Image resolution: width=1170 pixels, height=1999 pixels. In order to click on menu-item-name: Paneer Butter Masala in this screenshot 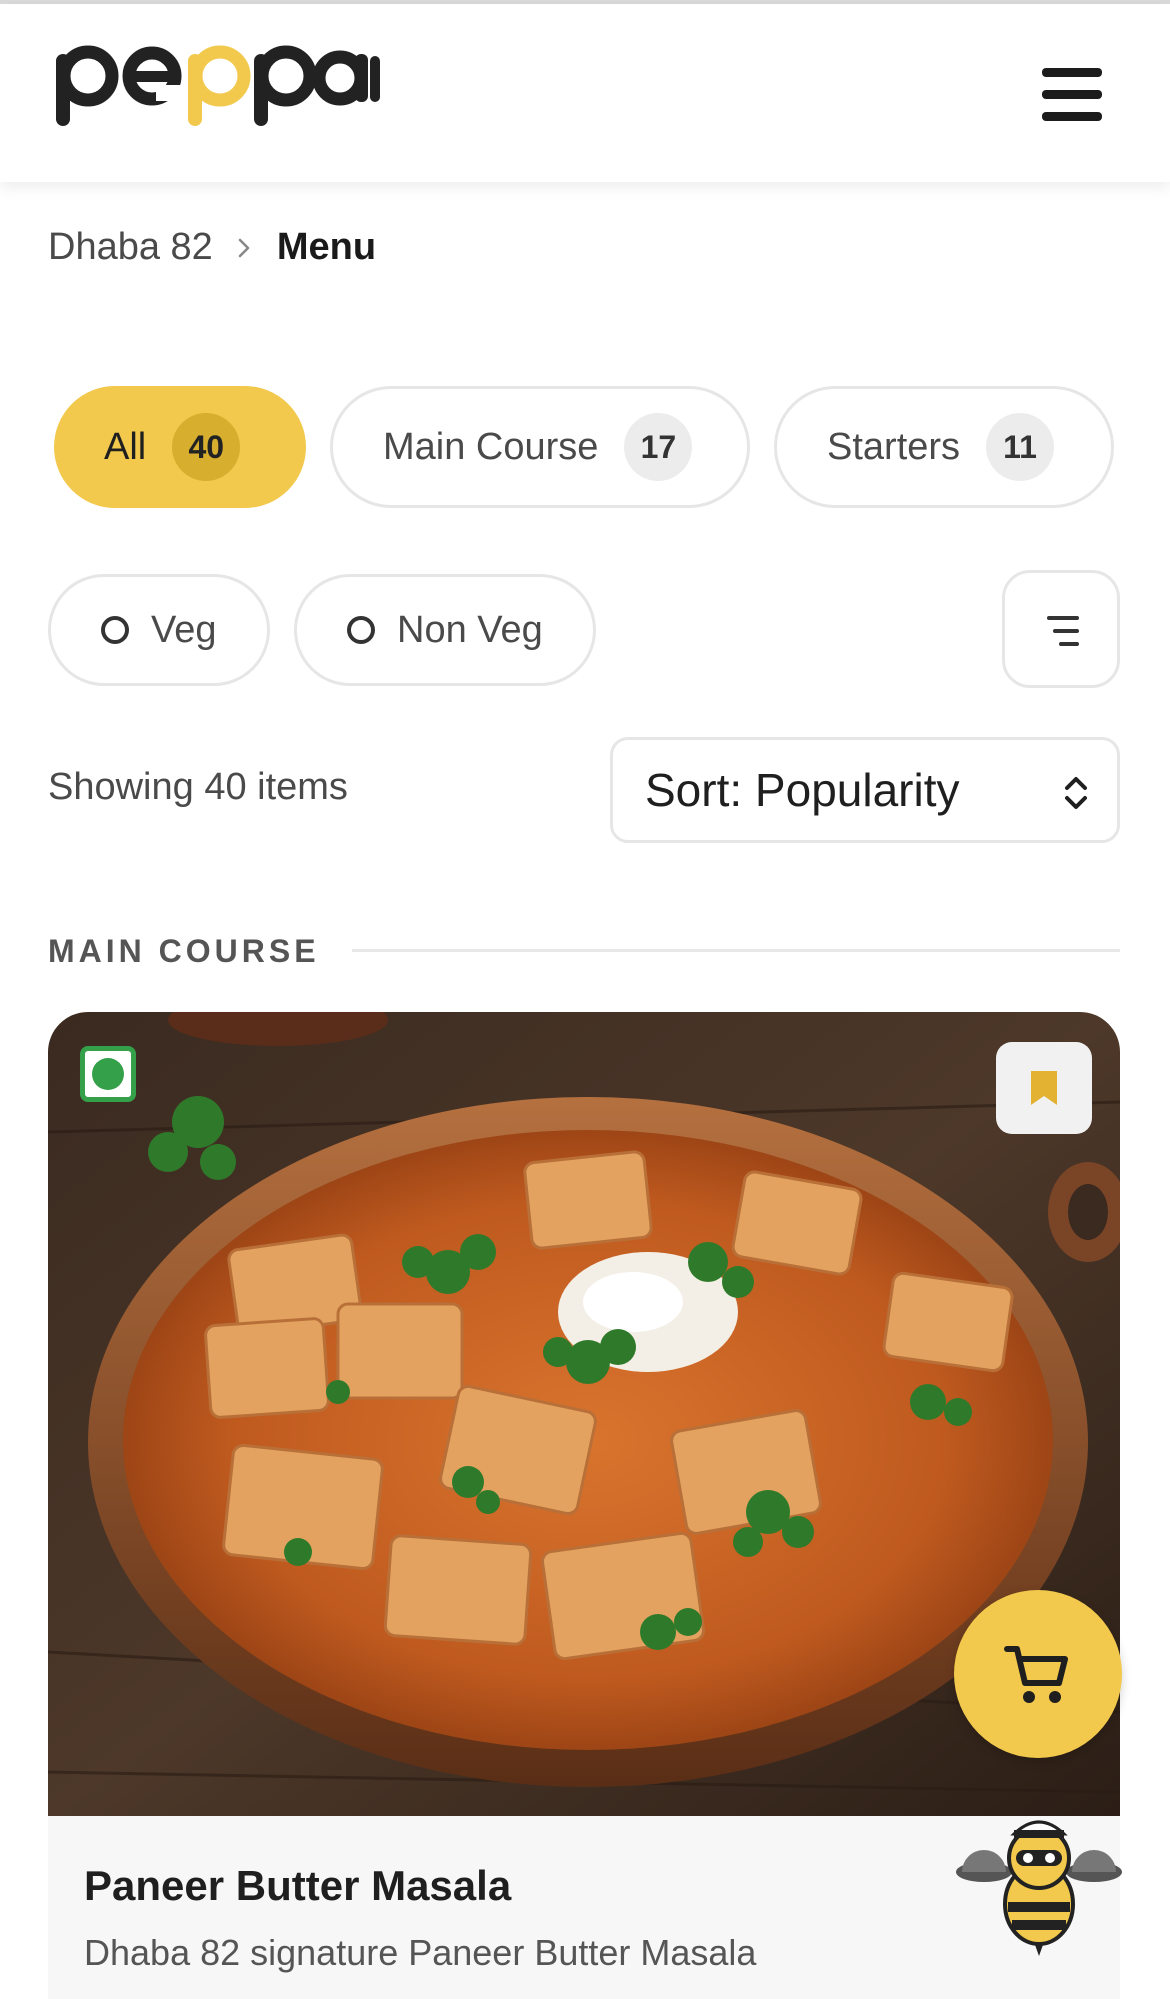, I will do `click(298, 1885)`.